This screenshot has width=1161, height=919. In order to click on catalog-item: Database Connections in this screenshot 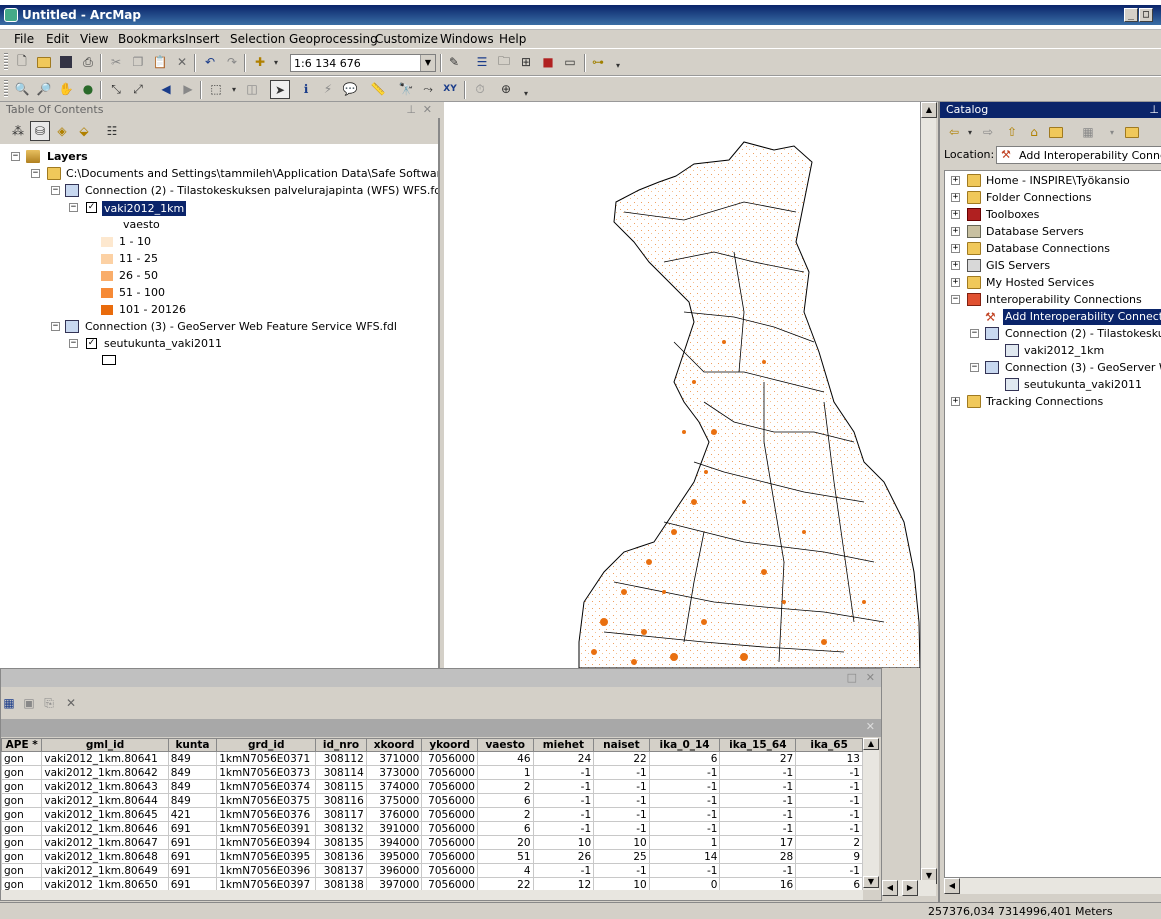, I will do `click(1048, 248)`.